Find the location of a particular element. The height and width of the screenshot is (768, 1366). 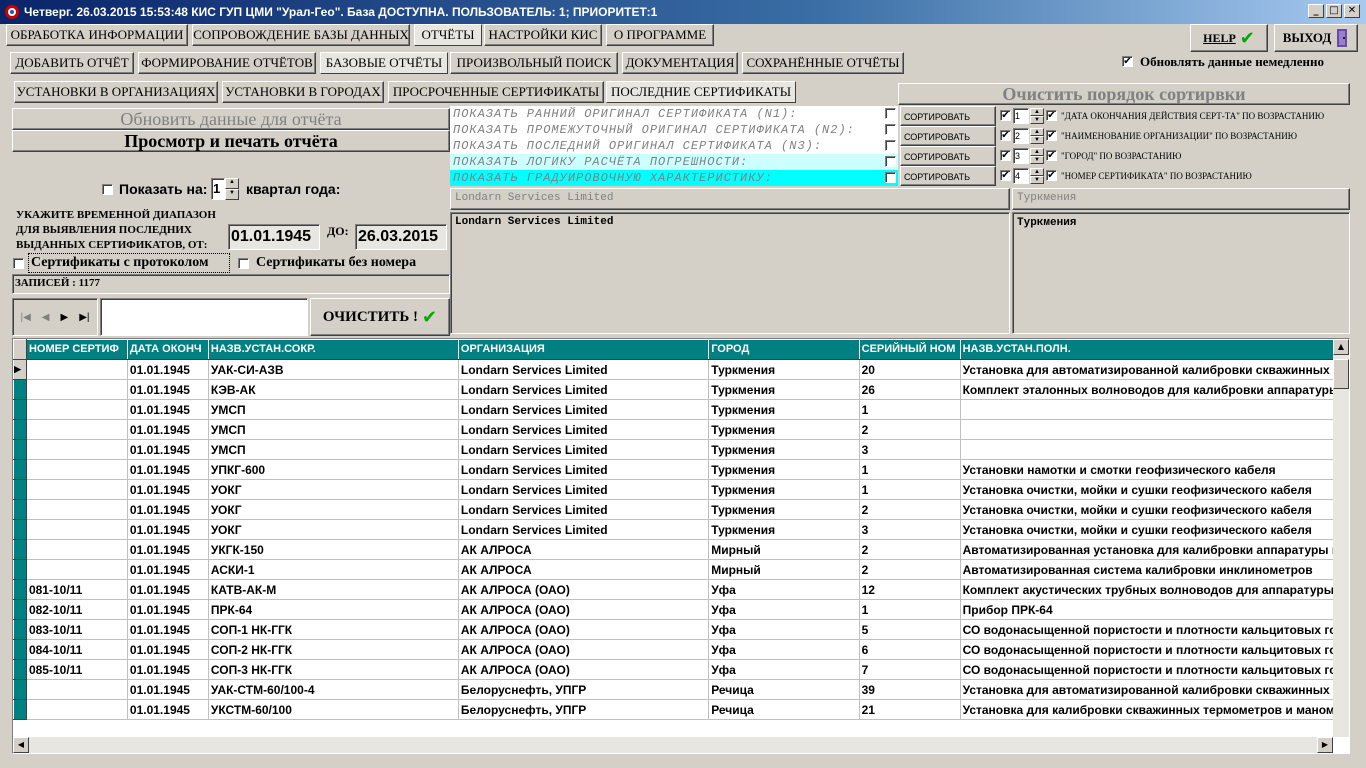

without-number-checkbox is located at coordinates (243, 263).